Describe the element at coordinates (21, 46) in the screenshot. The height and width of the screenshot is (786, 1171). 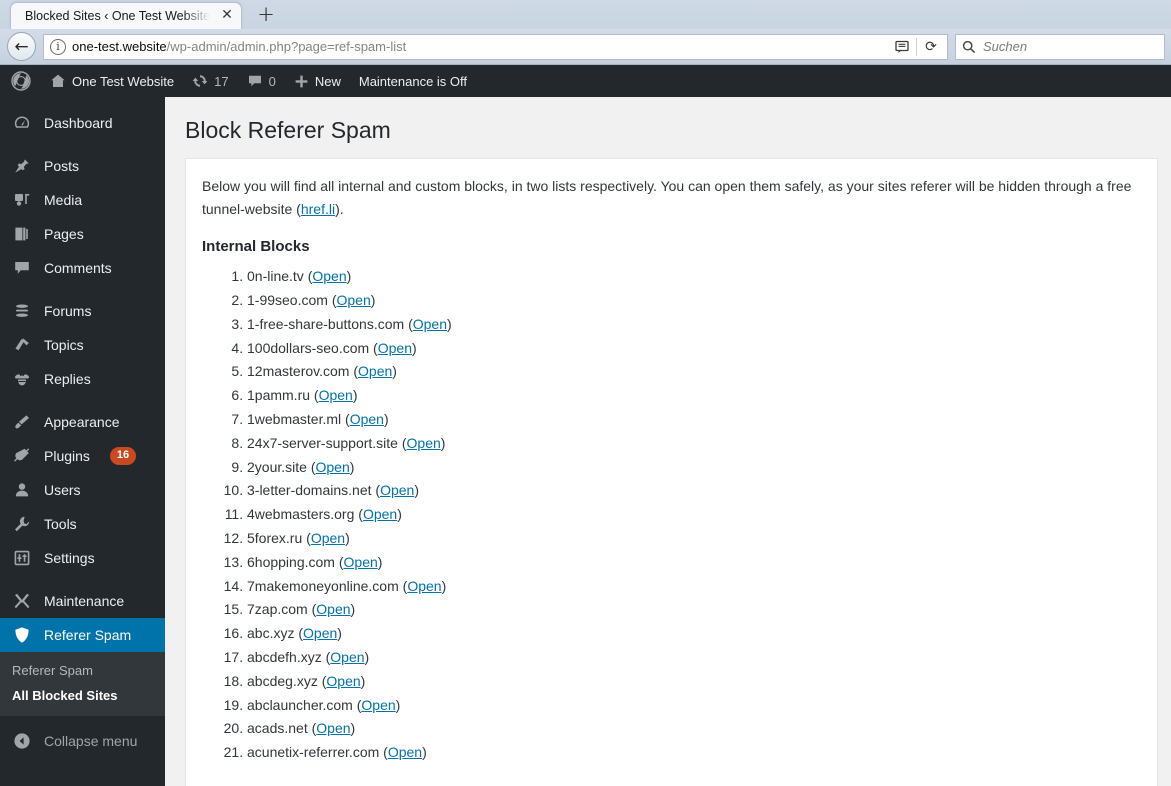
I see `back-button: ←` at that location.